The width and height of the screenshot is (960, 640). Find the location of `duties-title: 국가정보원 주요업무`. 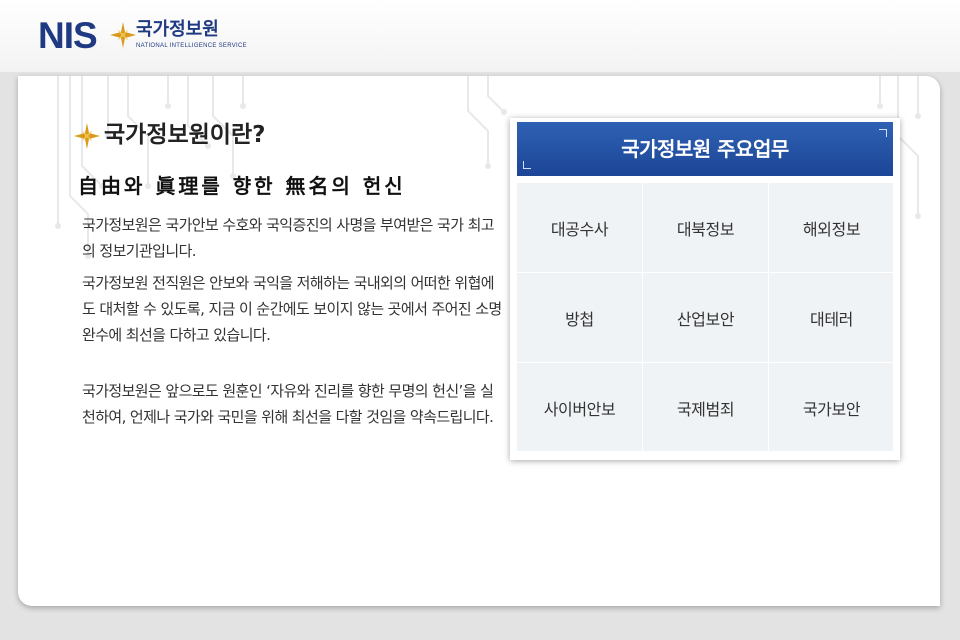

duties-title: 국가정보원 주요업무 is located at coordinates (705, 149).